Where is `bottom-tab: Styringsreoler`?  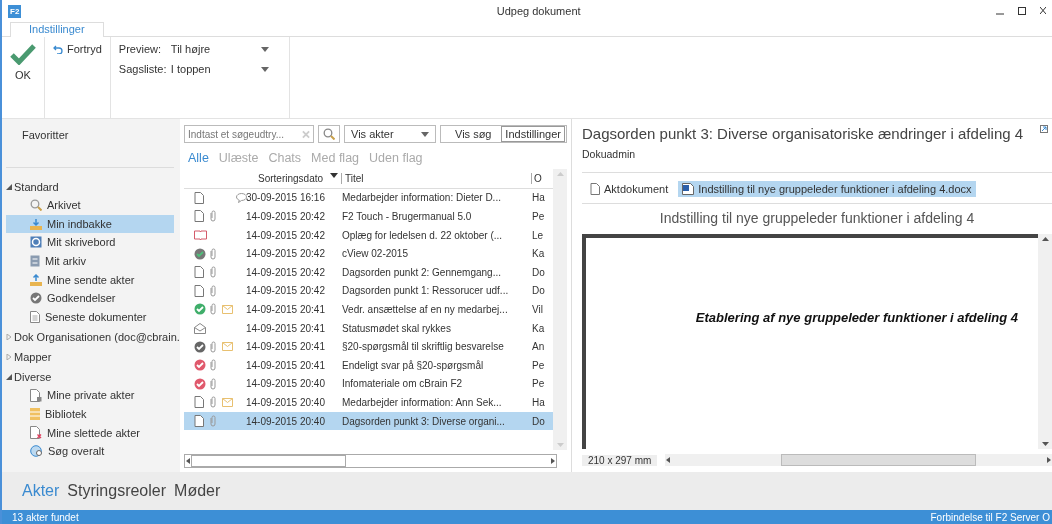
bottom-tab: Styringsreoler is located at coordinates (117, 491).